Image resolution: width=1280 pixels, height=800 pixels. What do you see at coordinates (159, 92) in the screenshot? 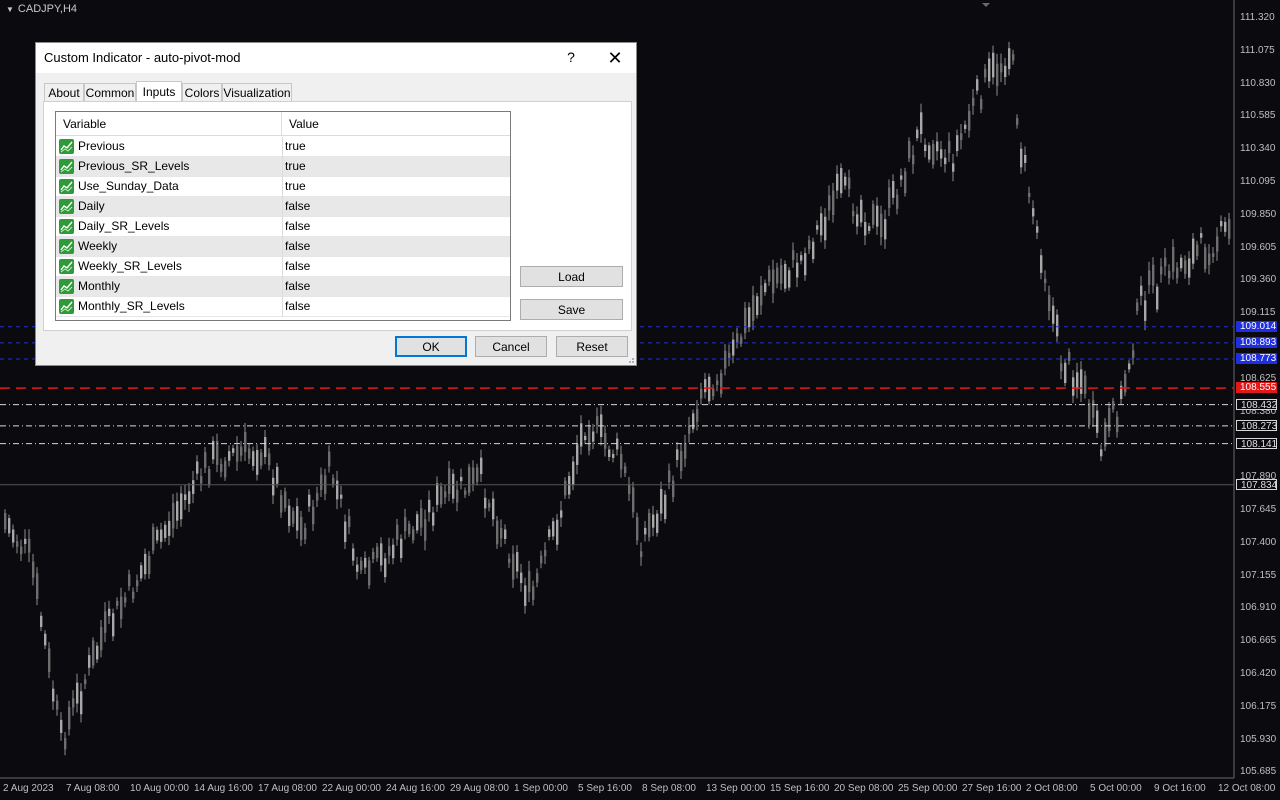
I see `tab-inputs: Inputs` at bounding box center [159, 92].